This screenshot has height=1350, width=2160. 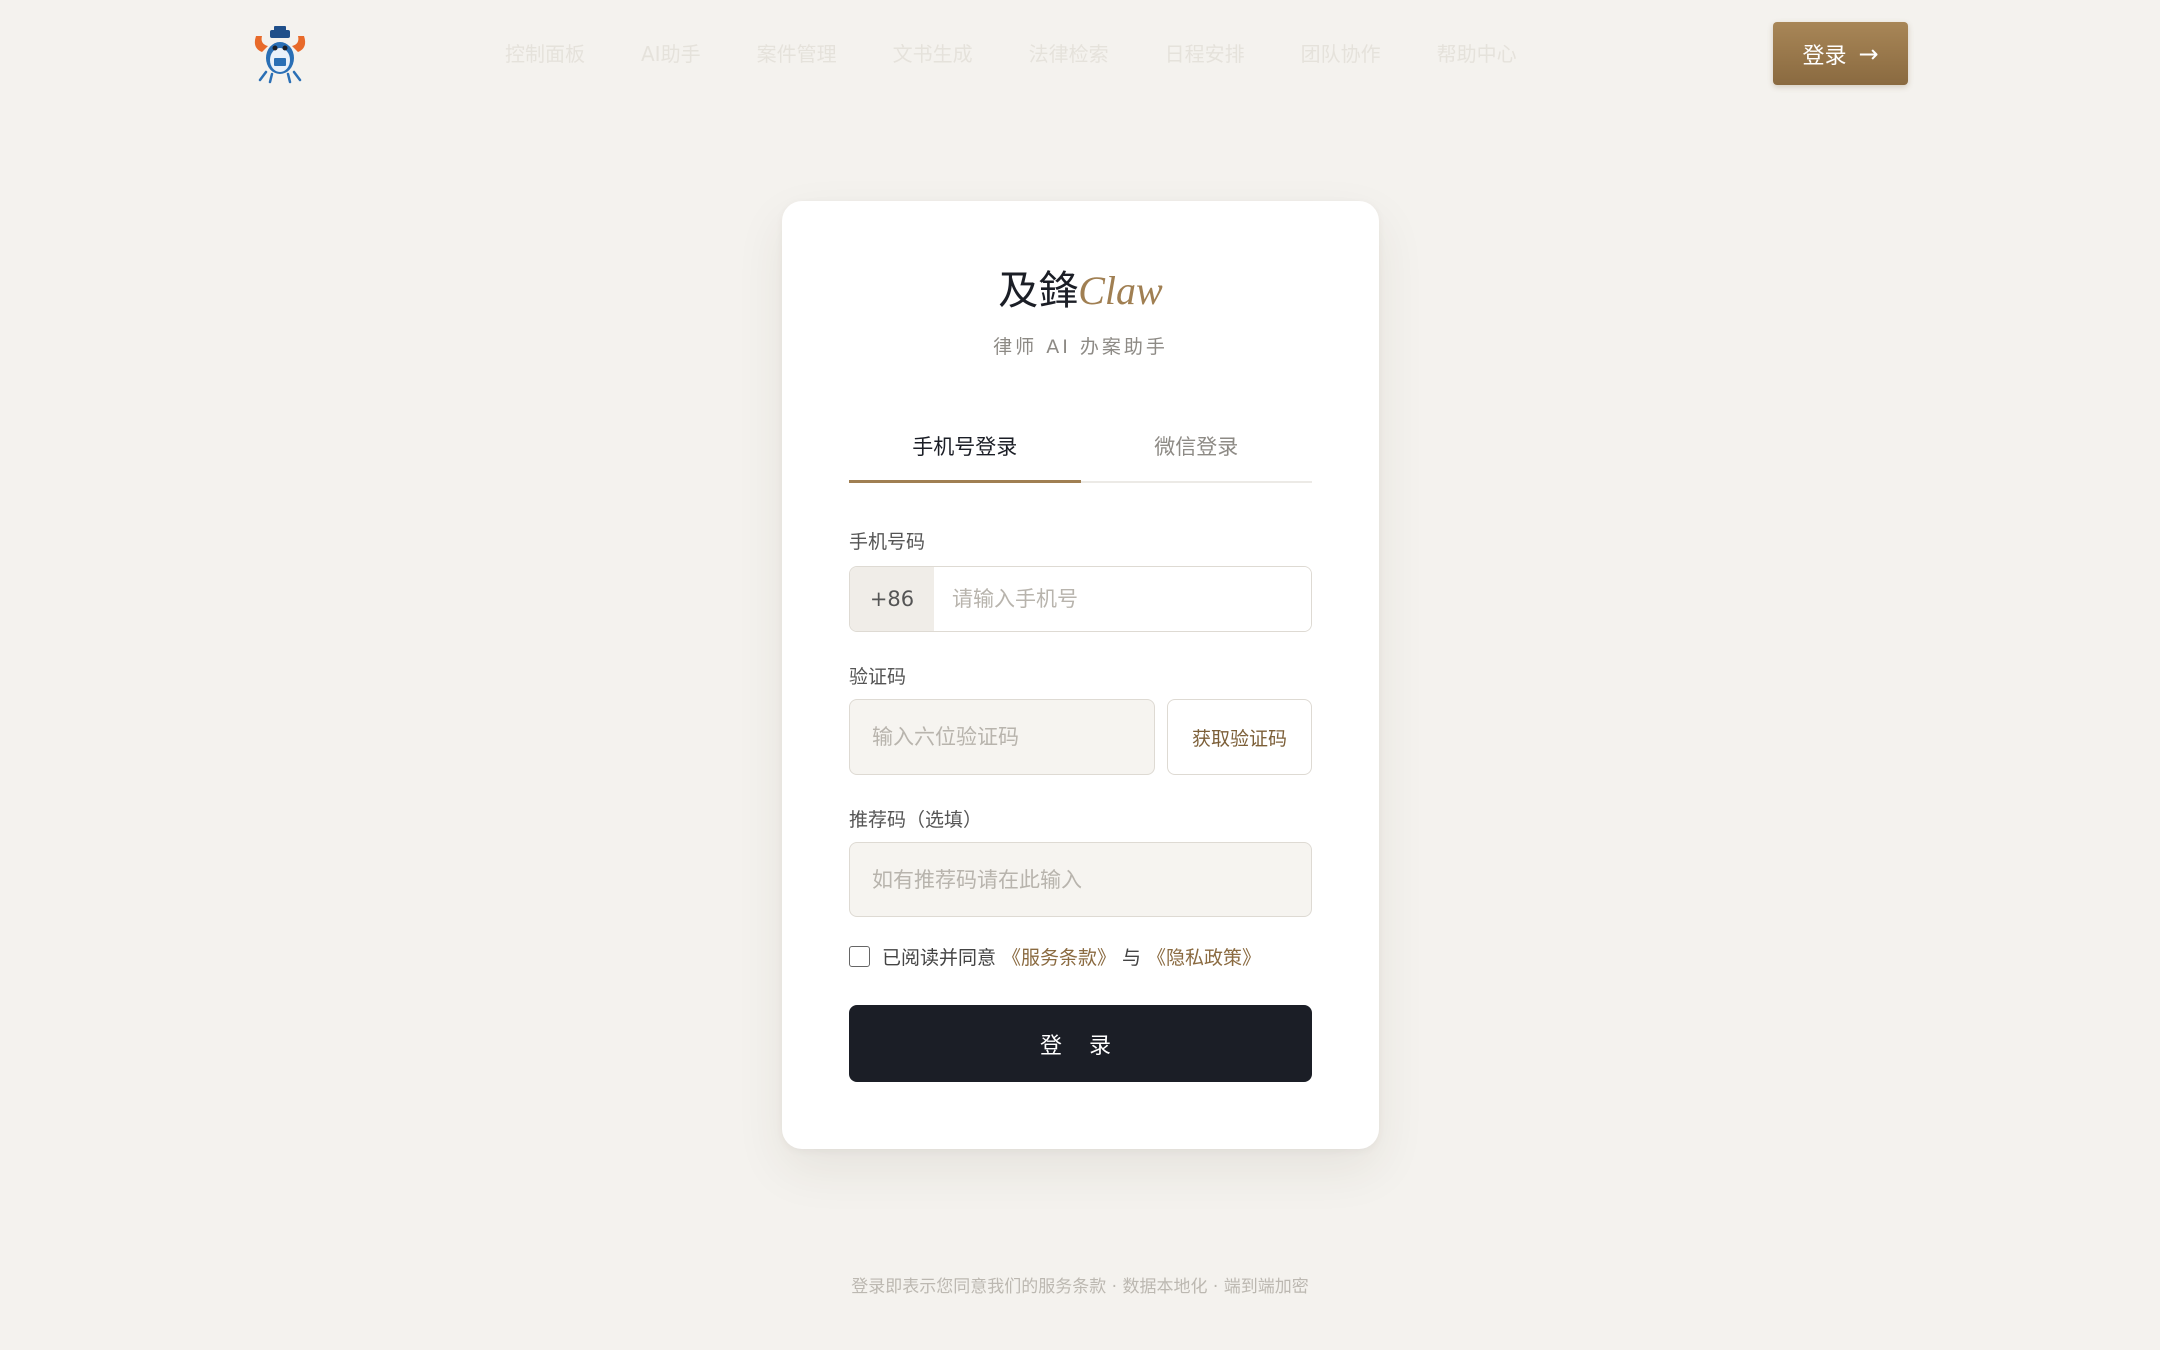 What do you see at coordinates (1477, 54) in the screenshot?
I see `nav-item: 帮助中心` at bounding box center [1477, 54].